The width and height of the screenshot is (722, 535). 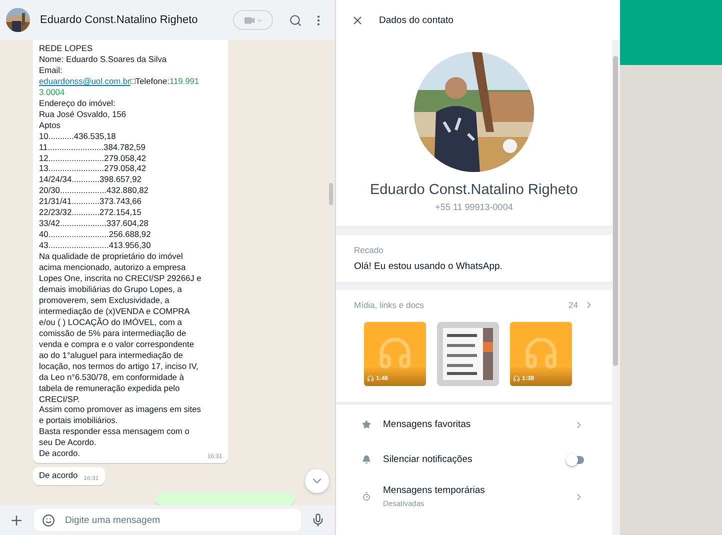 I want to click on about-text: Olá! Eu estou usando o WhatsApp., so click(x=429, y=266).